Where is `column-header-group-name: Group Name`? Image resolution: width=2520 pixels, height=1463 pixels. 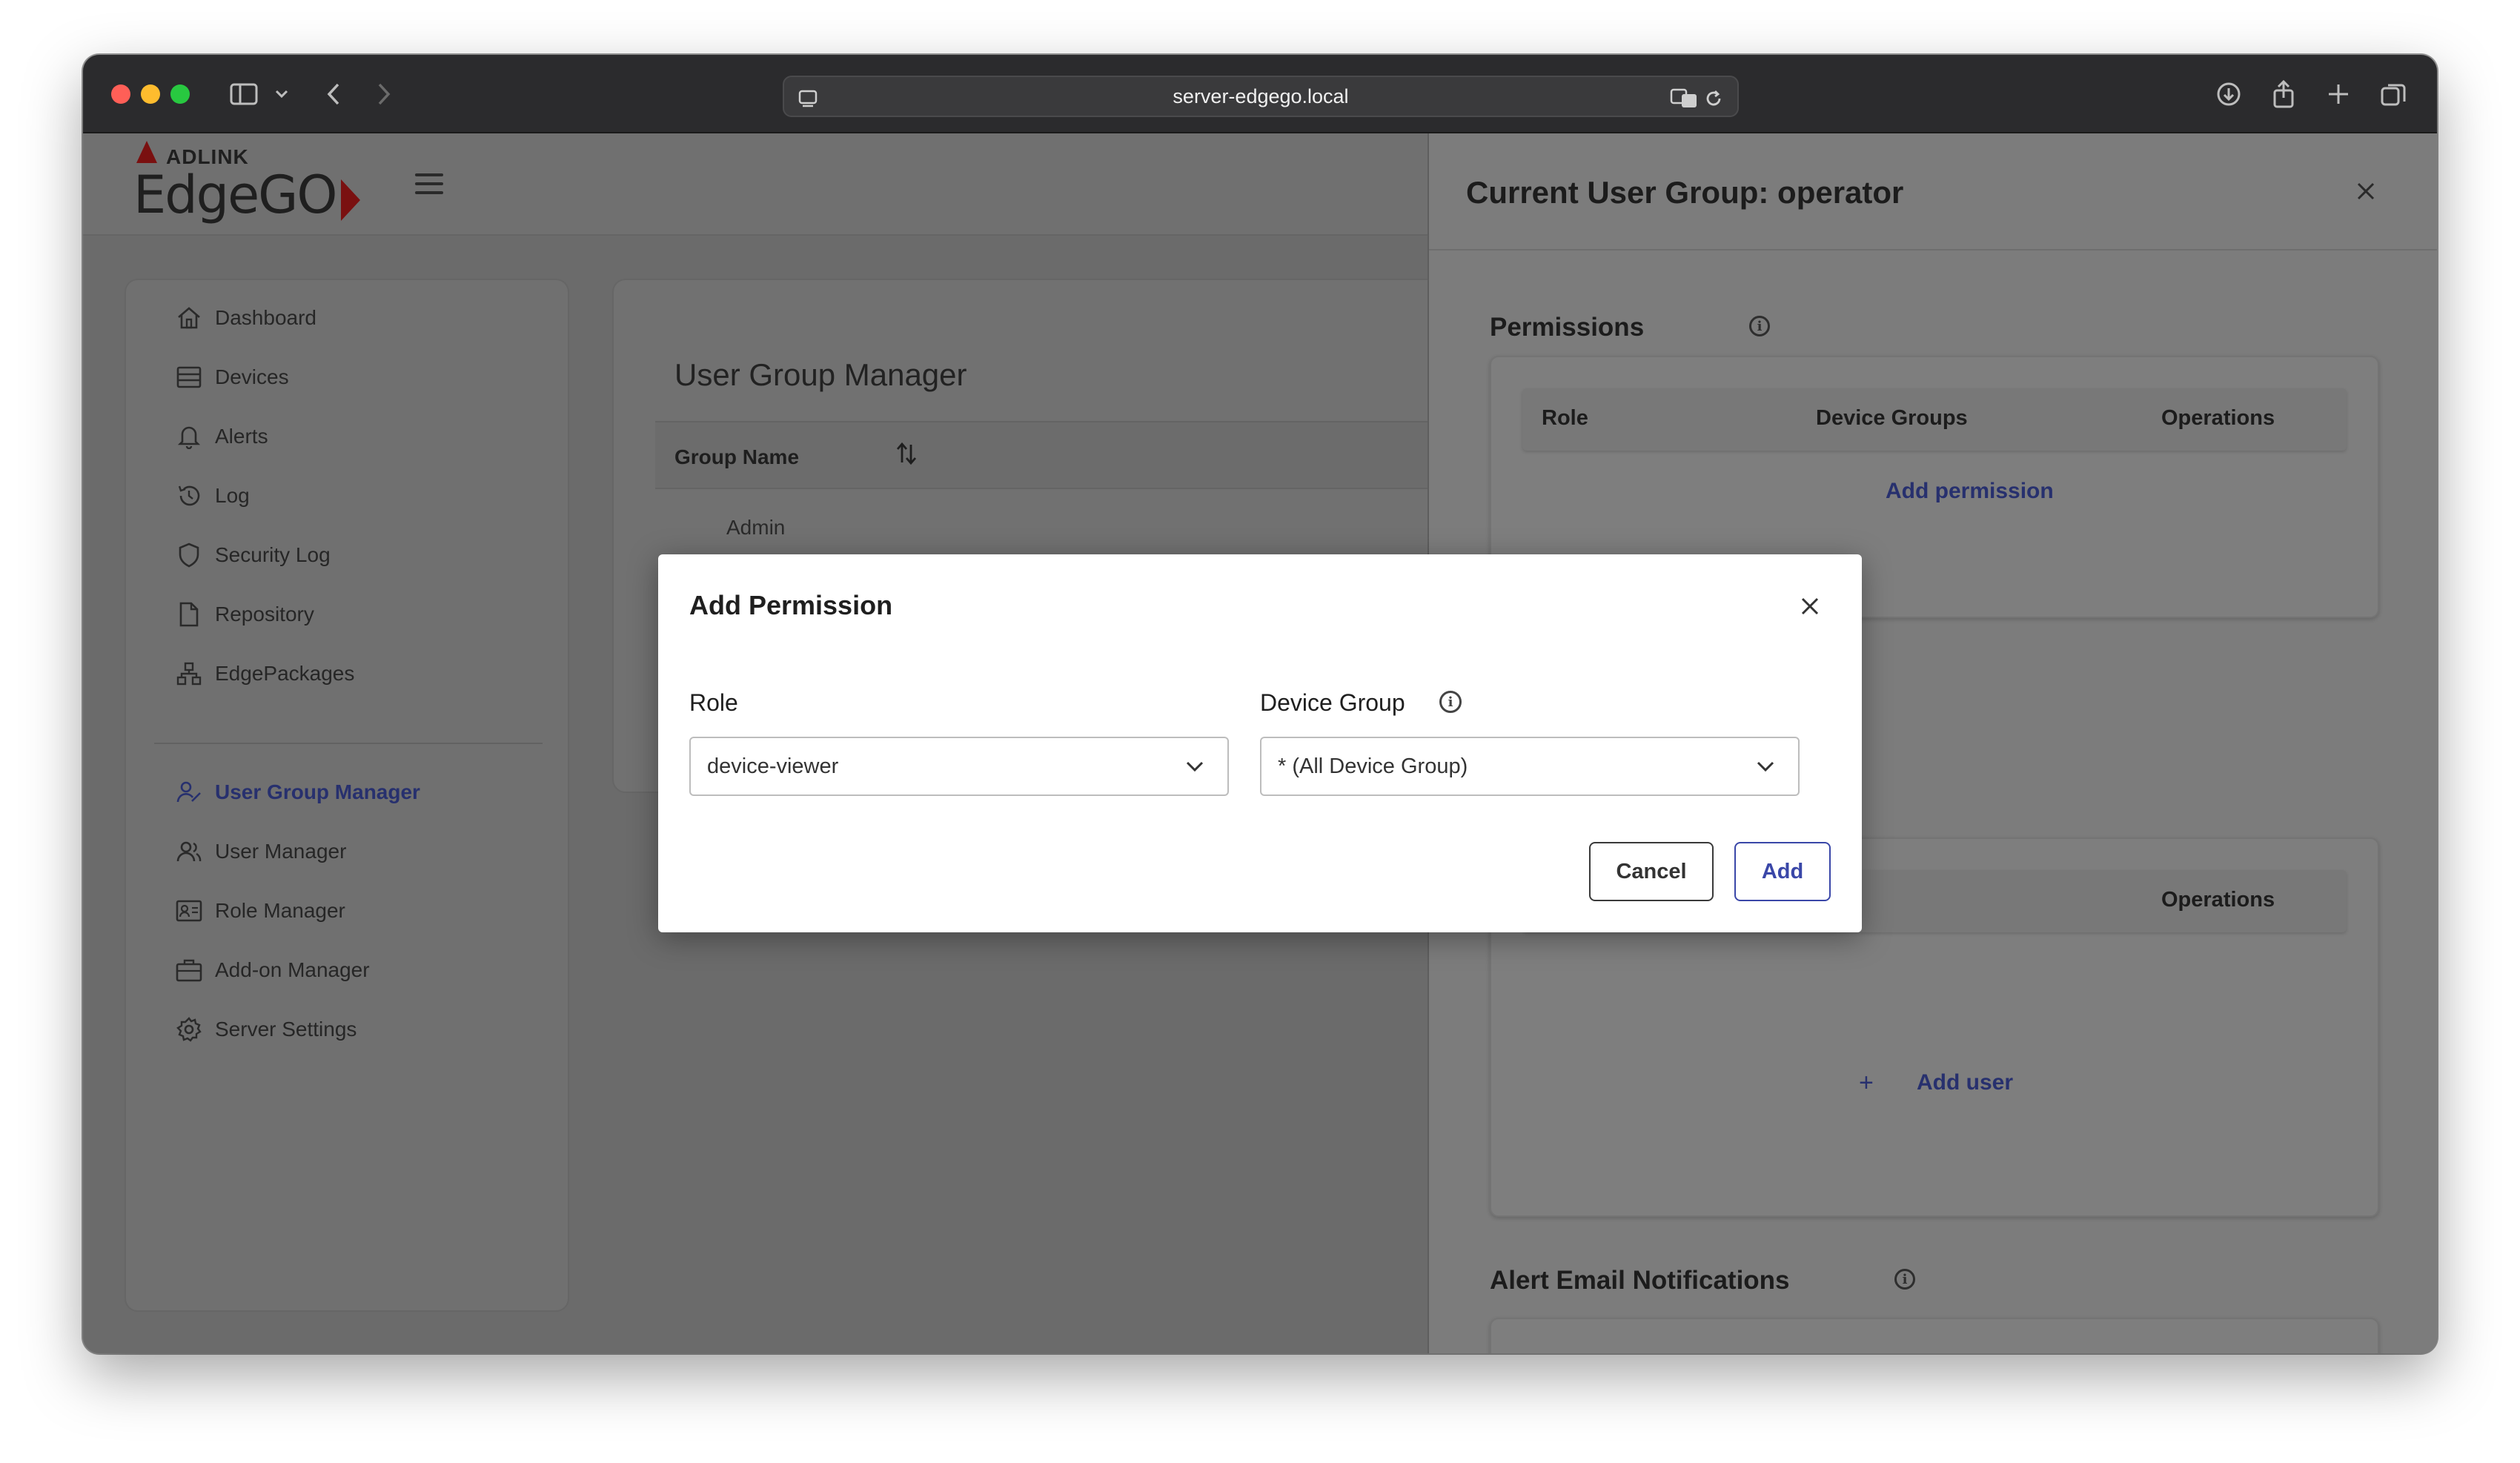
column-header-group-name: Group Name is located at coordinates (737, 457).